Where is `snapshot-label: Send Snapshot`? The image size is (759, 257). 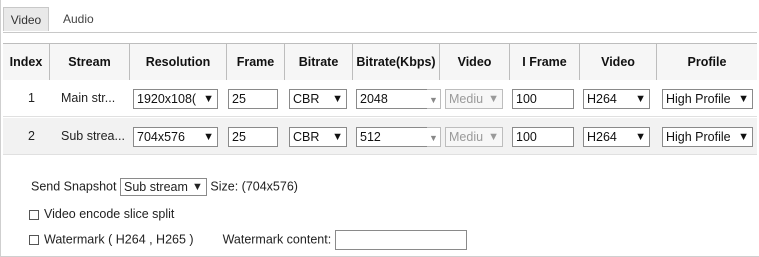
snapshot-label: Send Snapshot is located at coordinates (74, 186).